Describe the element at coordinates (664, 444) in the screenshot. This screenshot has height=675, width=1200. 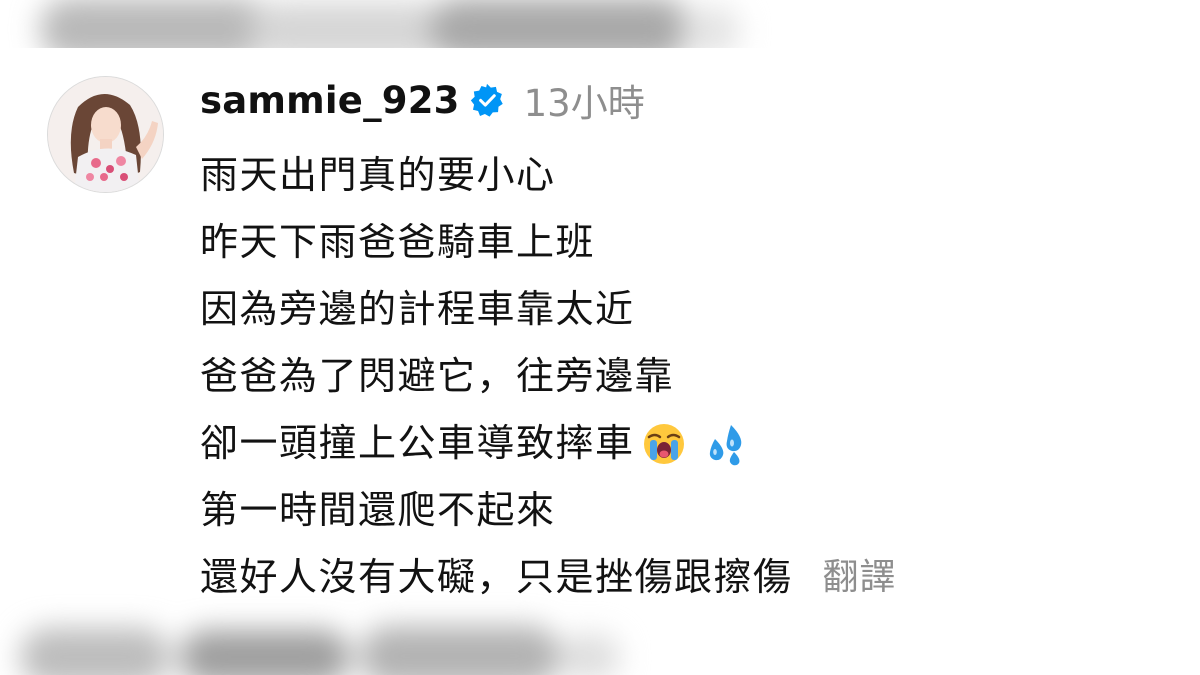
I see `loudly-crying-face-icon` at that location.